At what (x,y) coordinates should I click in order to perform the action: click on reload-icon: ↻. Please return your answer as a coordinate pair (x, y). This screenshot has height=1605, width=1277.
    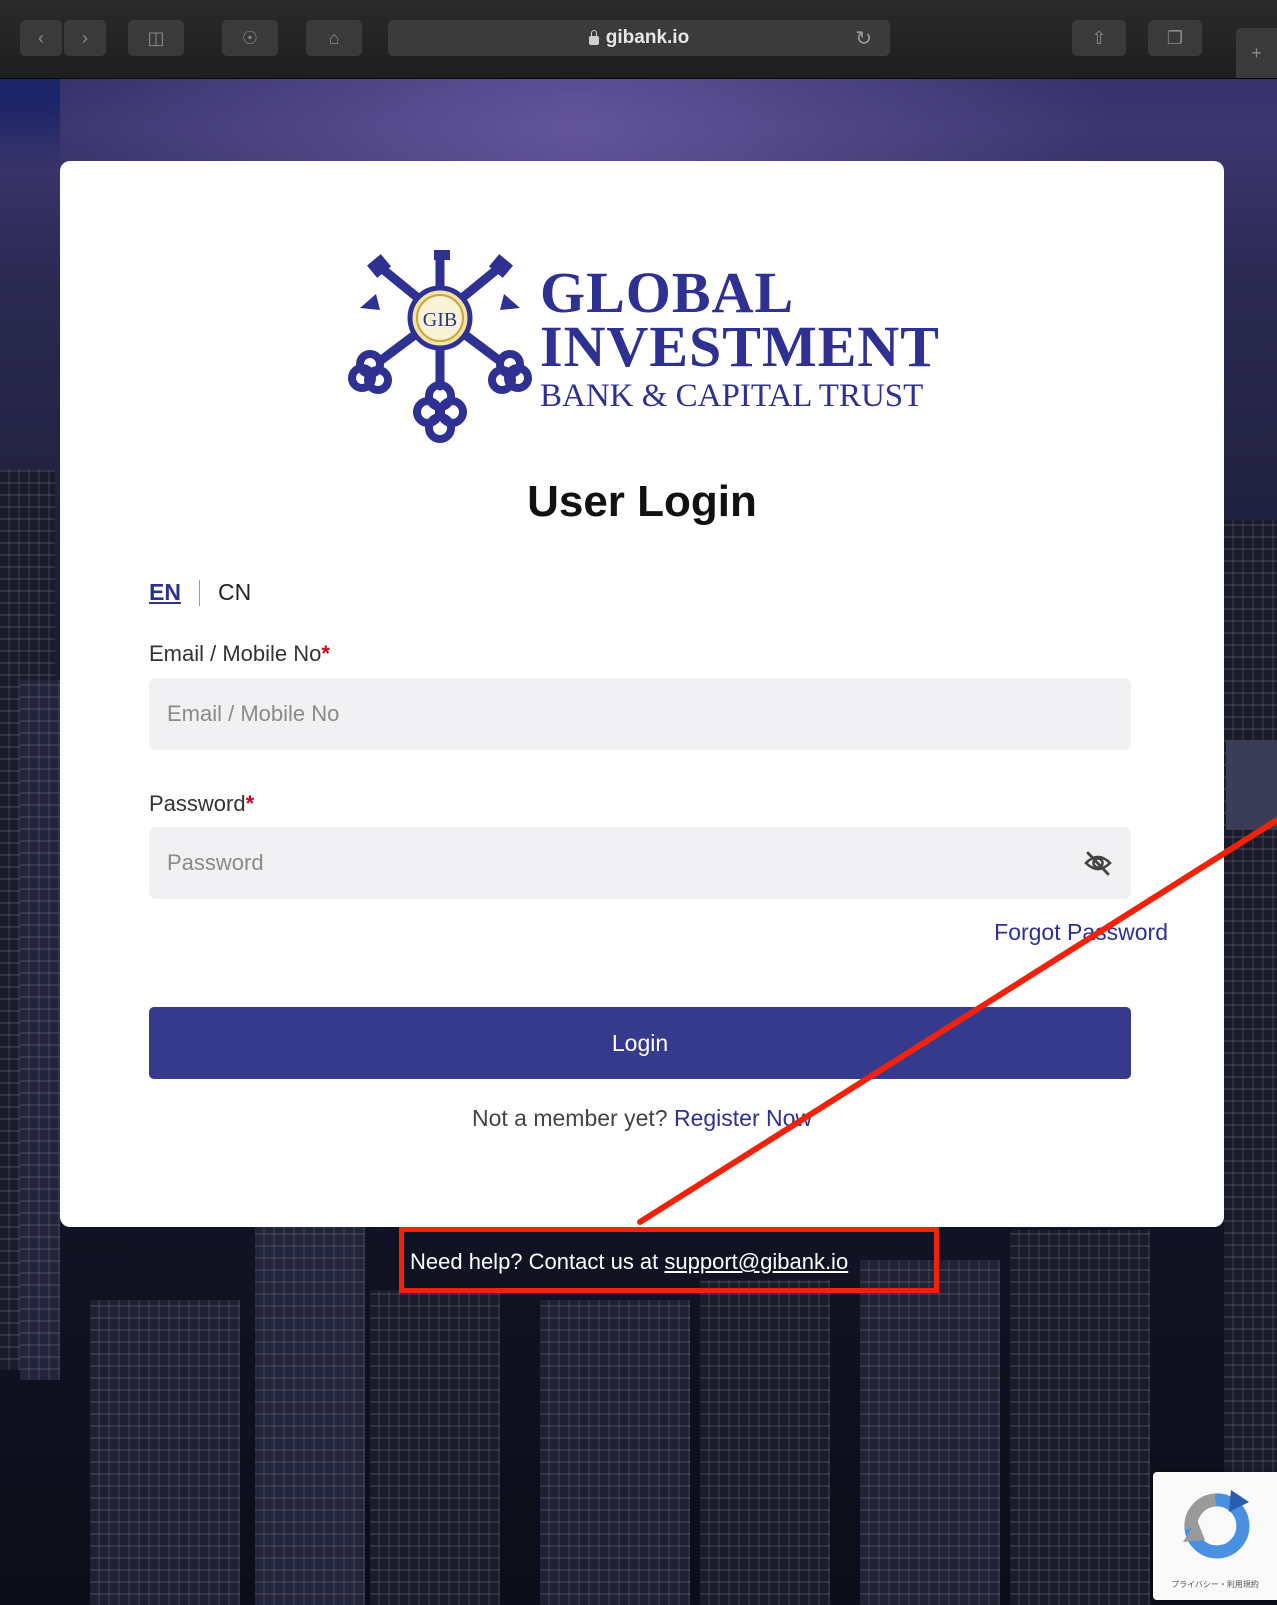
    Looking at the image, I should click on (863, 38).